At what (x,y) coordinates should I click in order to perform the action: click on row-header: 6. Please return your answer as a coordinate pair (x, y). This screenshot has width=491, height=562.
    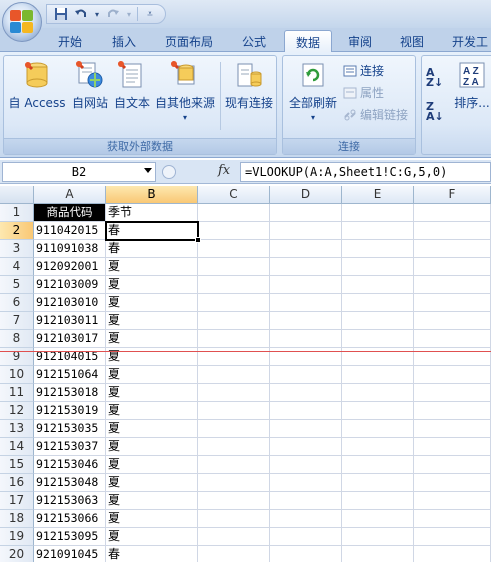
    Looking at the image, I should click on (17, 303).